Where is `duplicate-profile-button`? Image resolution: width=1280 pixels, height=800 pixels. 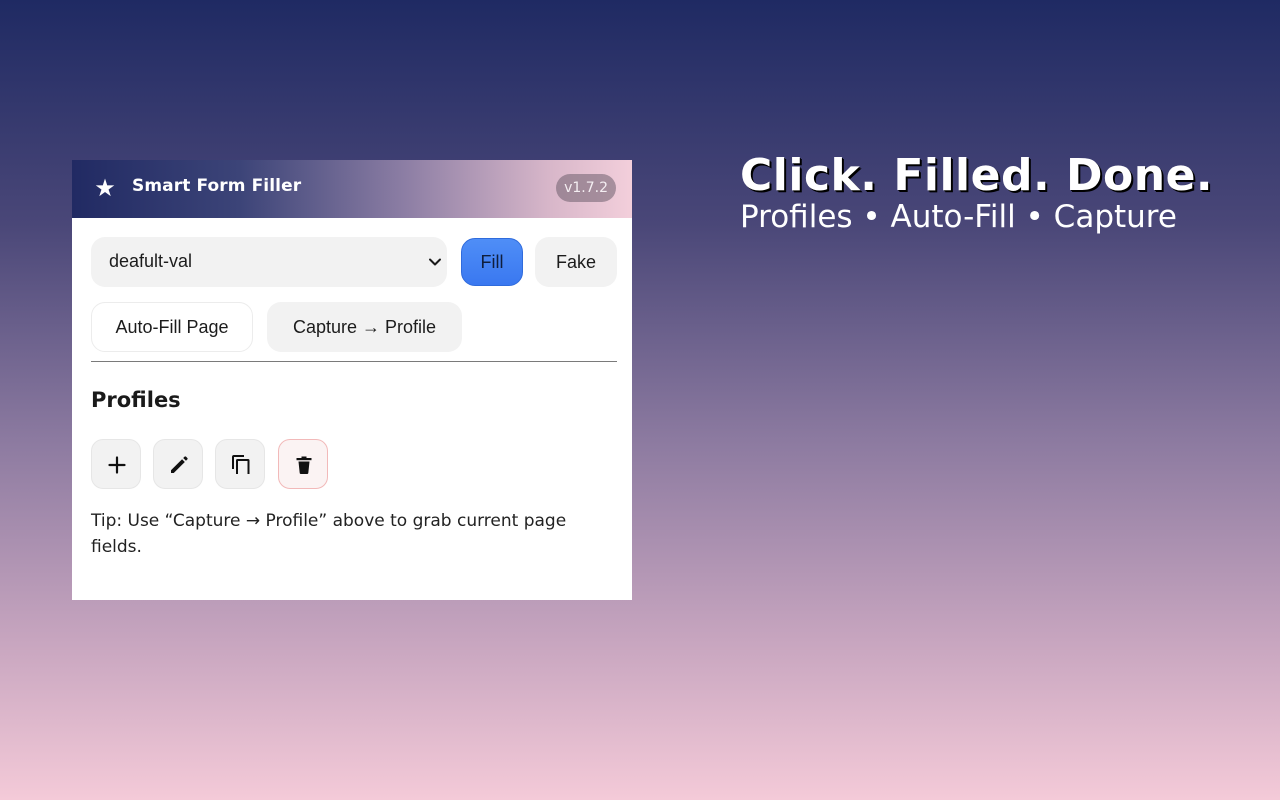
duplicate-profile-button is located at coordinates (240, 464).